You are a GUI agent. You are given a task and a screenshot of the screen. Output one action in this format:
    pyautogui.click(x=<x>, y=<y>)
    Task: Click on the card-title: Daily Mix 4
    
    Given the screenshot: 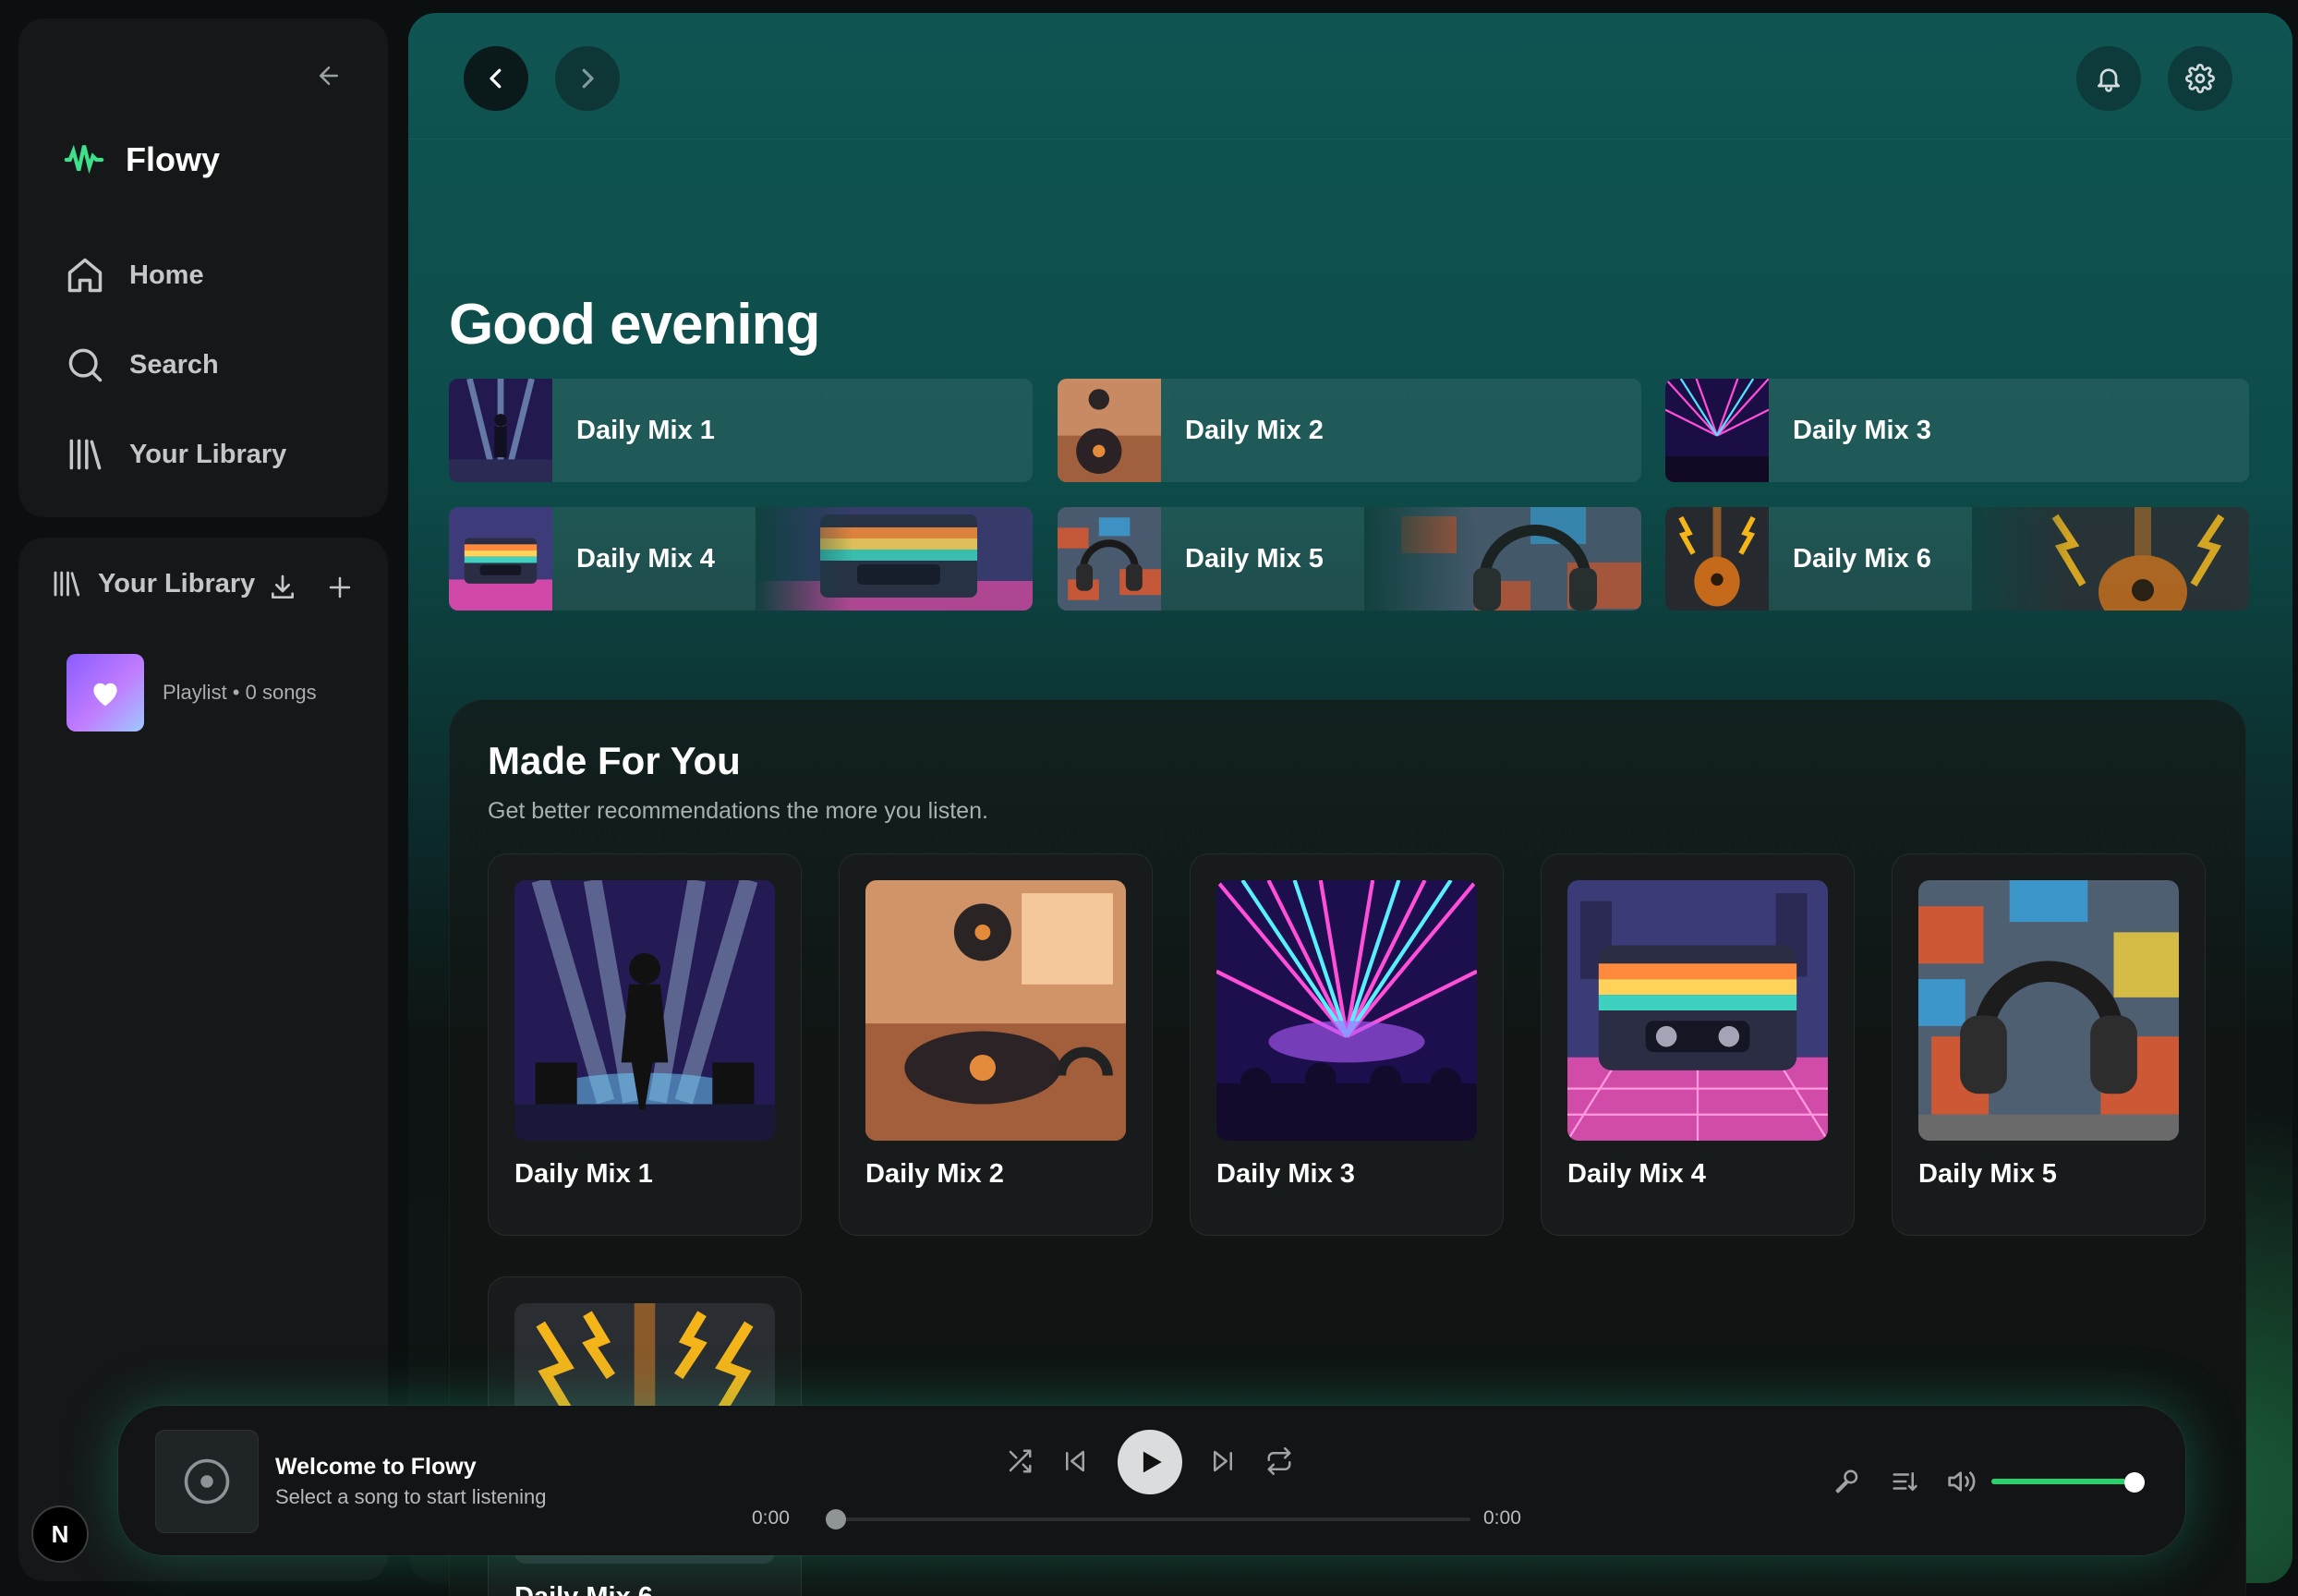 What is the action you would take?
    pyautogui.click(x=1636, y=1174)
    